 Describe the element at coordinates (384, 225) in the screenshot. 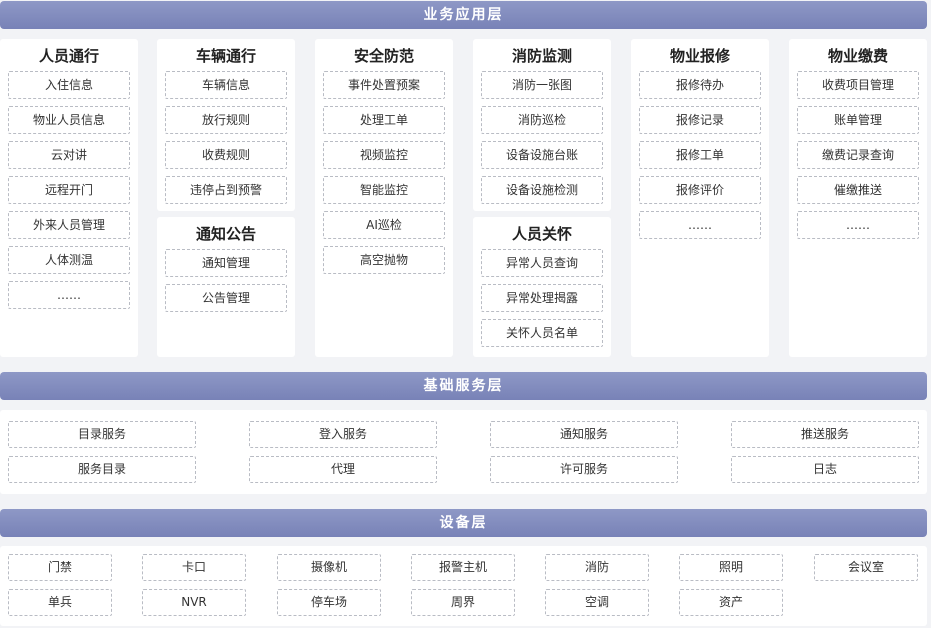

I see `module-item: AI巡检` at that location.